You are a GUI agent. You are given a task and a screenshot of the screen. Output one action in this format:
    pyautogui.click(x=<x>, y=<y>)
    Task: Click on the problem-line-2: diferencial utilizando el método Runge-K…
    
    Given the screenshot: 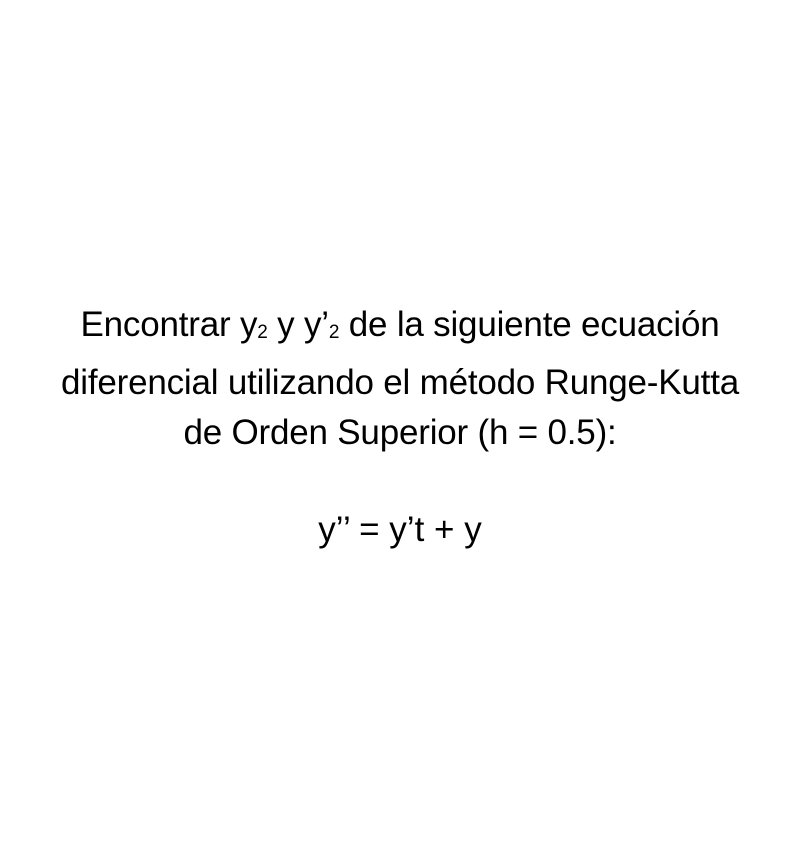 What is the action you would take?
    pyautogui.click(x=399, y=382)
    